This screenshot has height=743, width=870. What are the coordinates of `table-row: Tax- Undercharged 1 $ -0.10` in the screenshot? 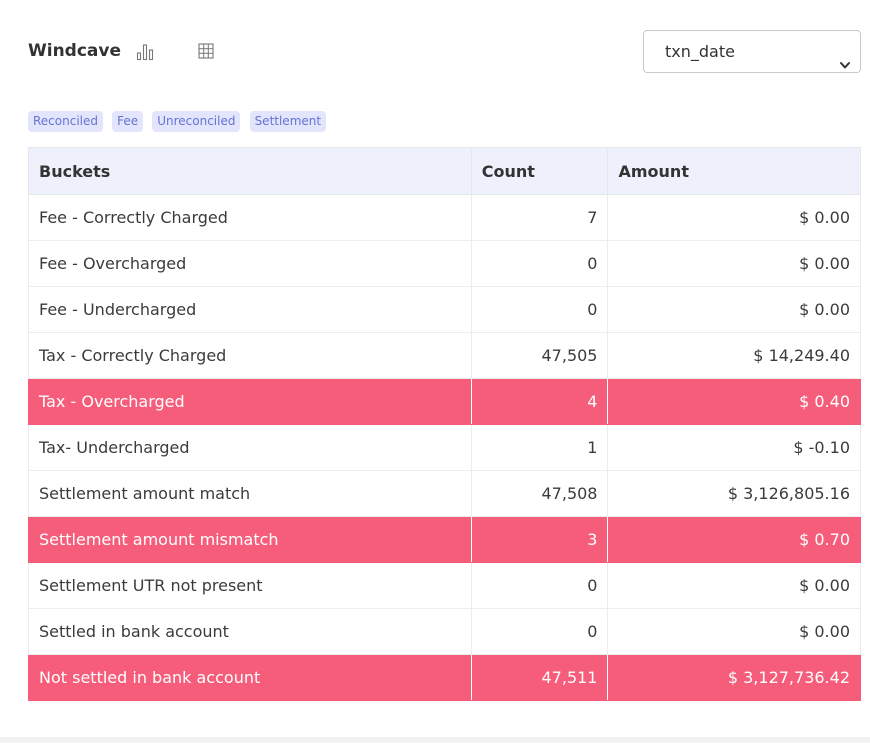 It's located at (444, 447).